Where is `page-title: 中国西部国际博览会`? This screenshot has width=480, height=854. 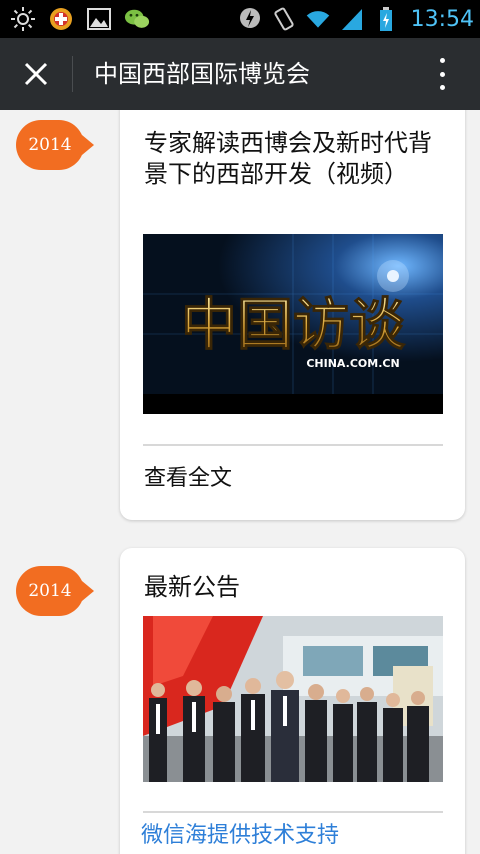 page-title: 中国西部国际博览会 is located at coordinates (202, 74).